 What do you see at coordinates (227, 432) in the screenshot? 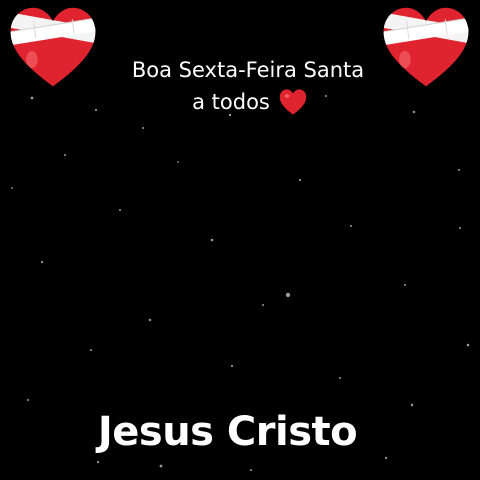
I see `main-title: Jesus Cristo` at bounding box center [227, 432].